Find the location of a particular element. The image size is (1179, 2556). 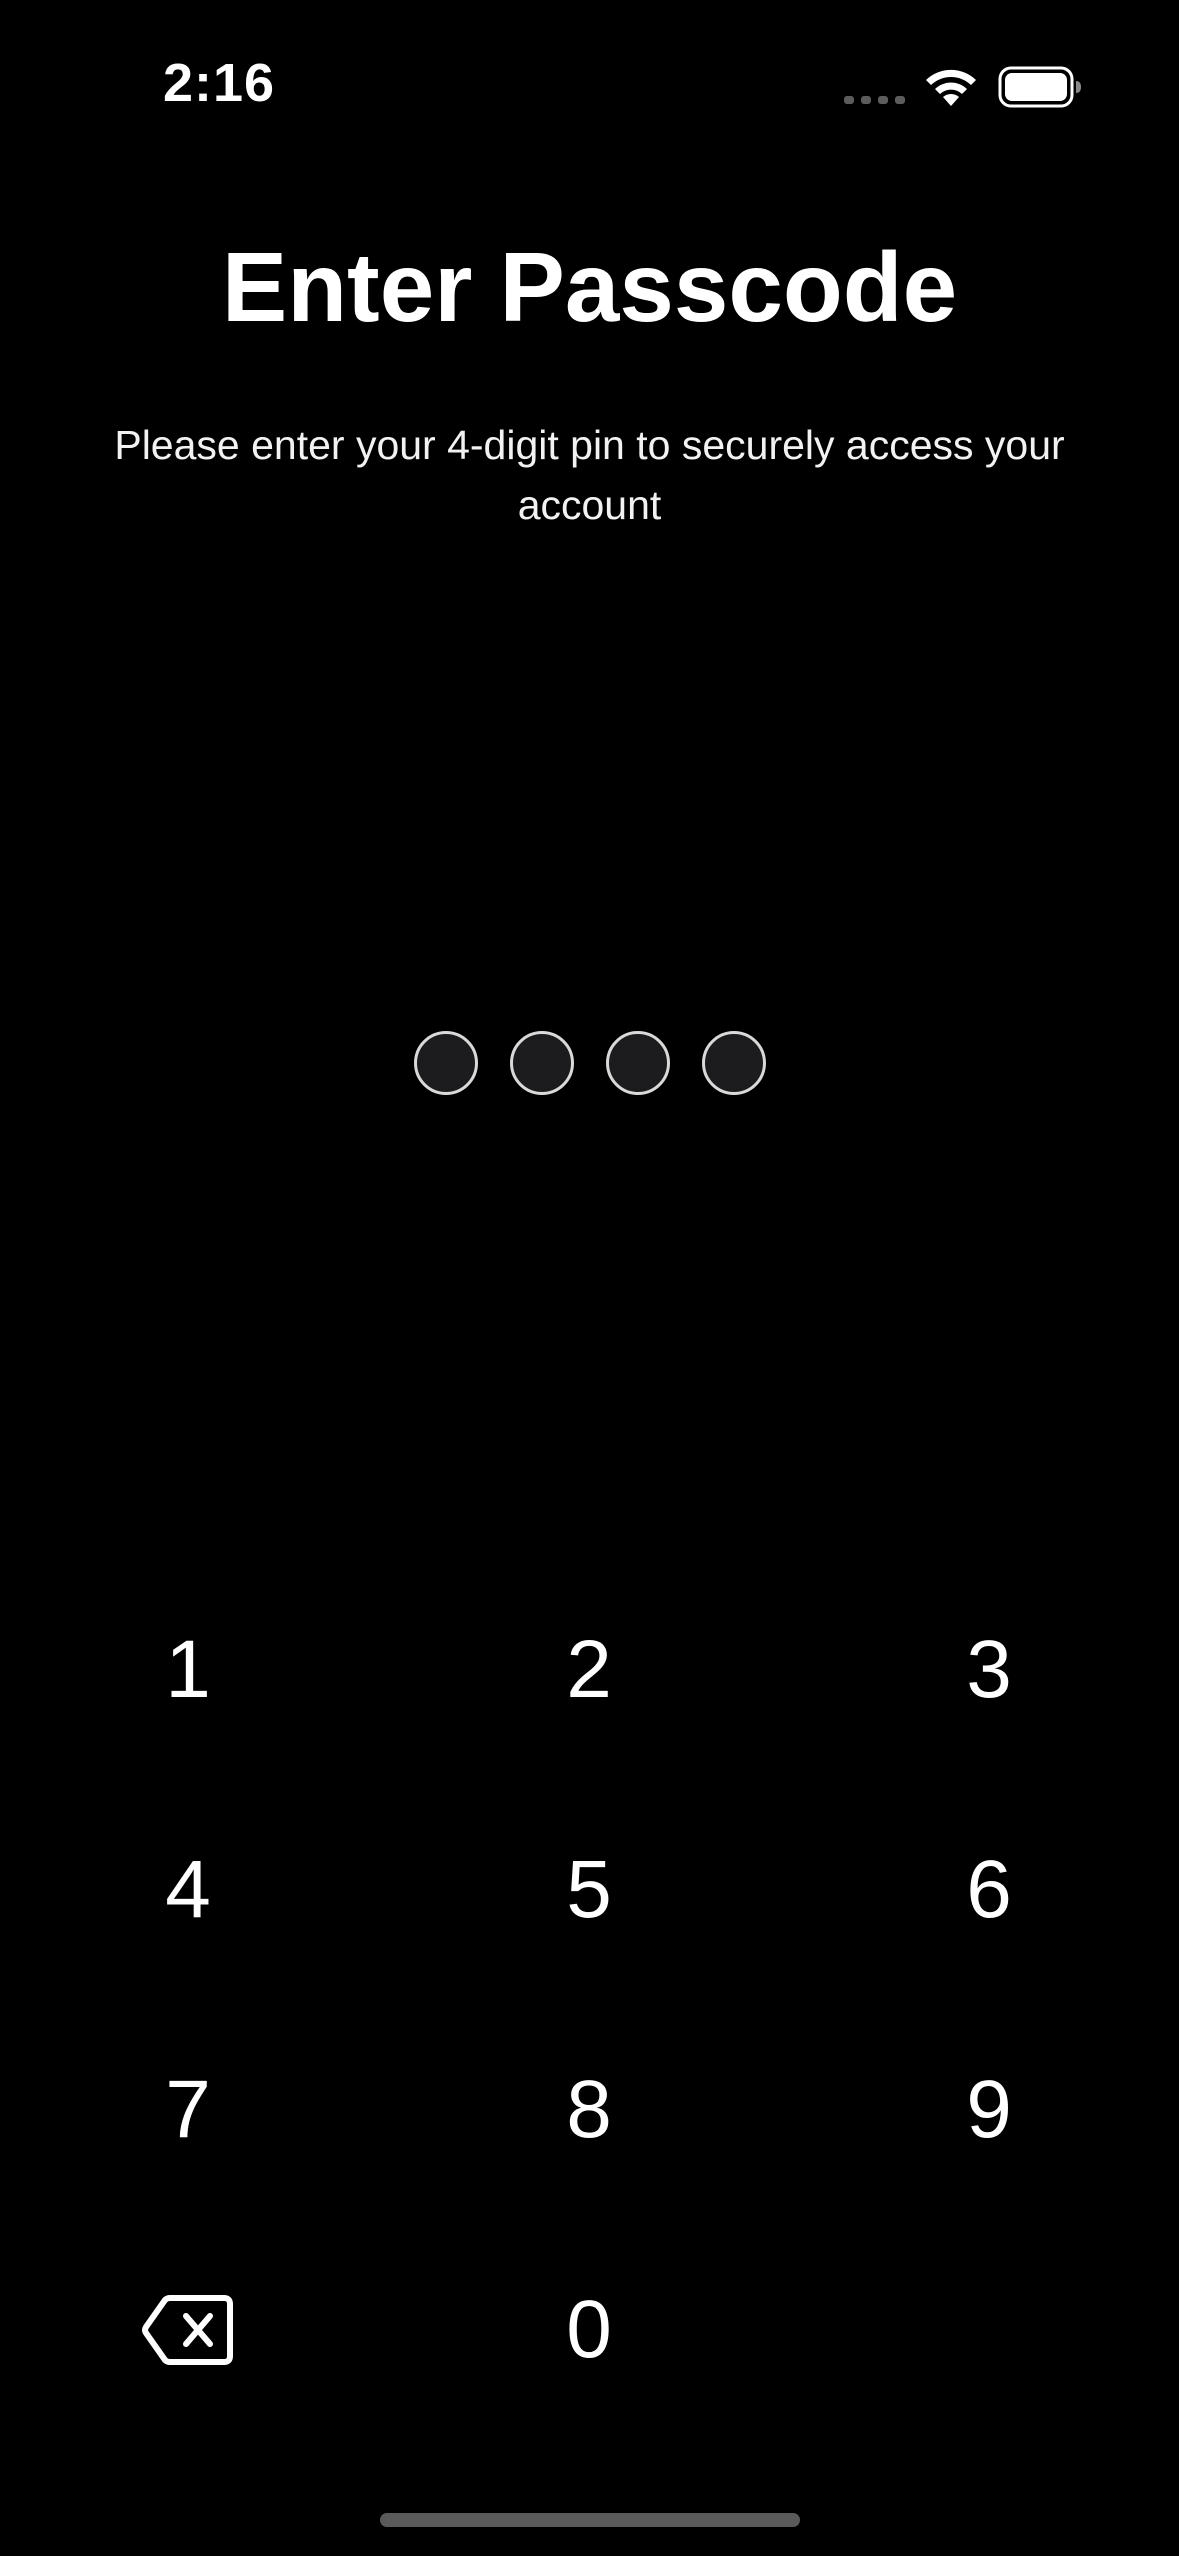

key-label: 4 is located at coordinates (188, 1889).